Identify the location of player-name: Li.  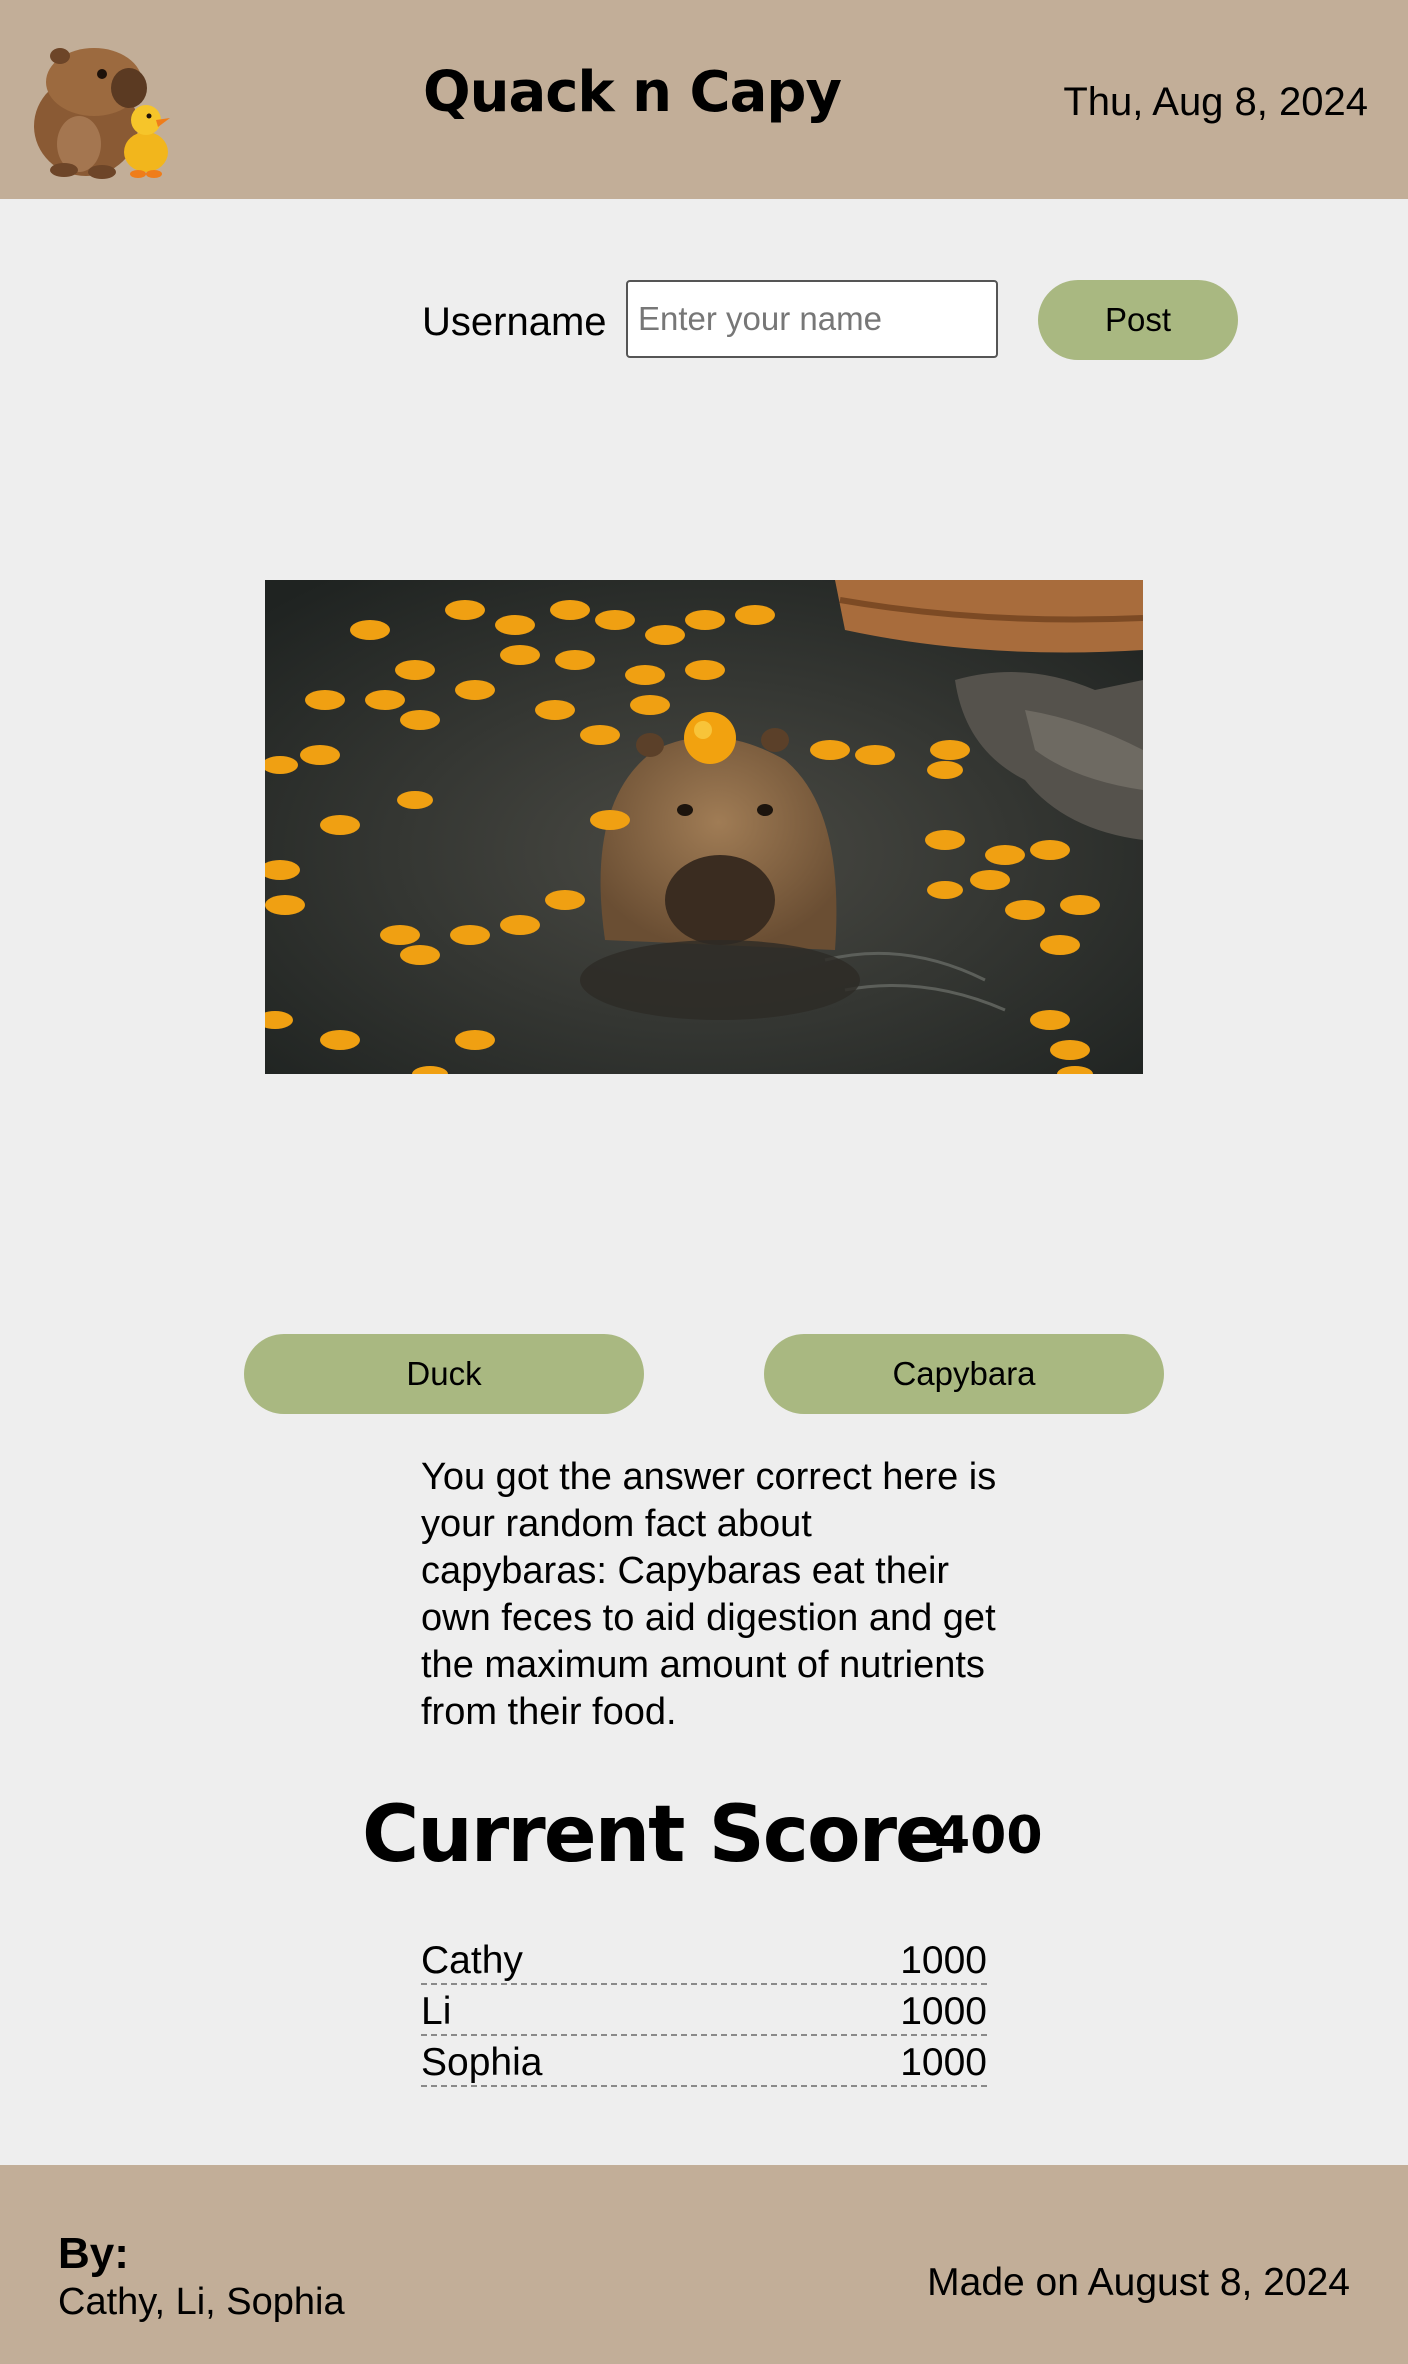
(436, 2011).